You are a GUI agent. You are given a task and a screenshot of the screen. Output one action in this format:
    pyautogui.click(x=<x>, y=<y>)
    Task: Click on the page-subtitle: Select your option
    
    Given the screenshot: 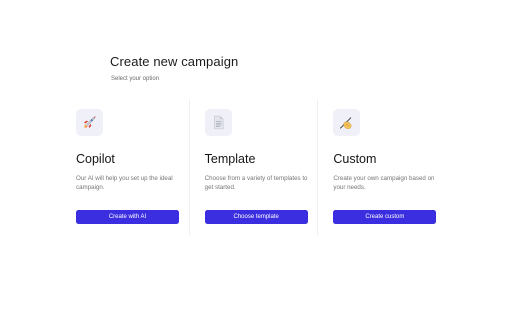 What is the action you would take?
    pyautogui.click(x=135, y=79)
    